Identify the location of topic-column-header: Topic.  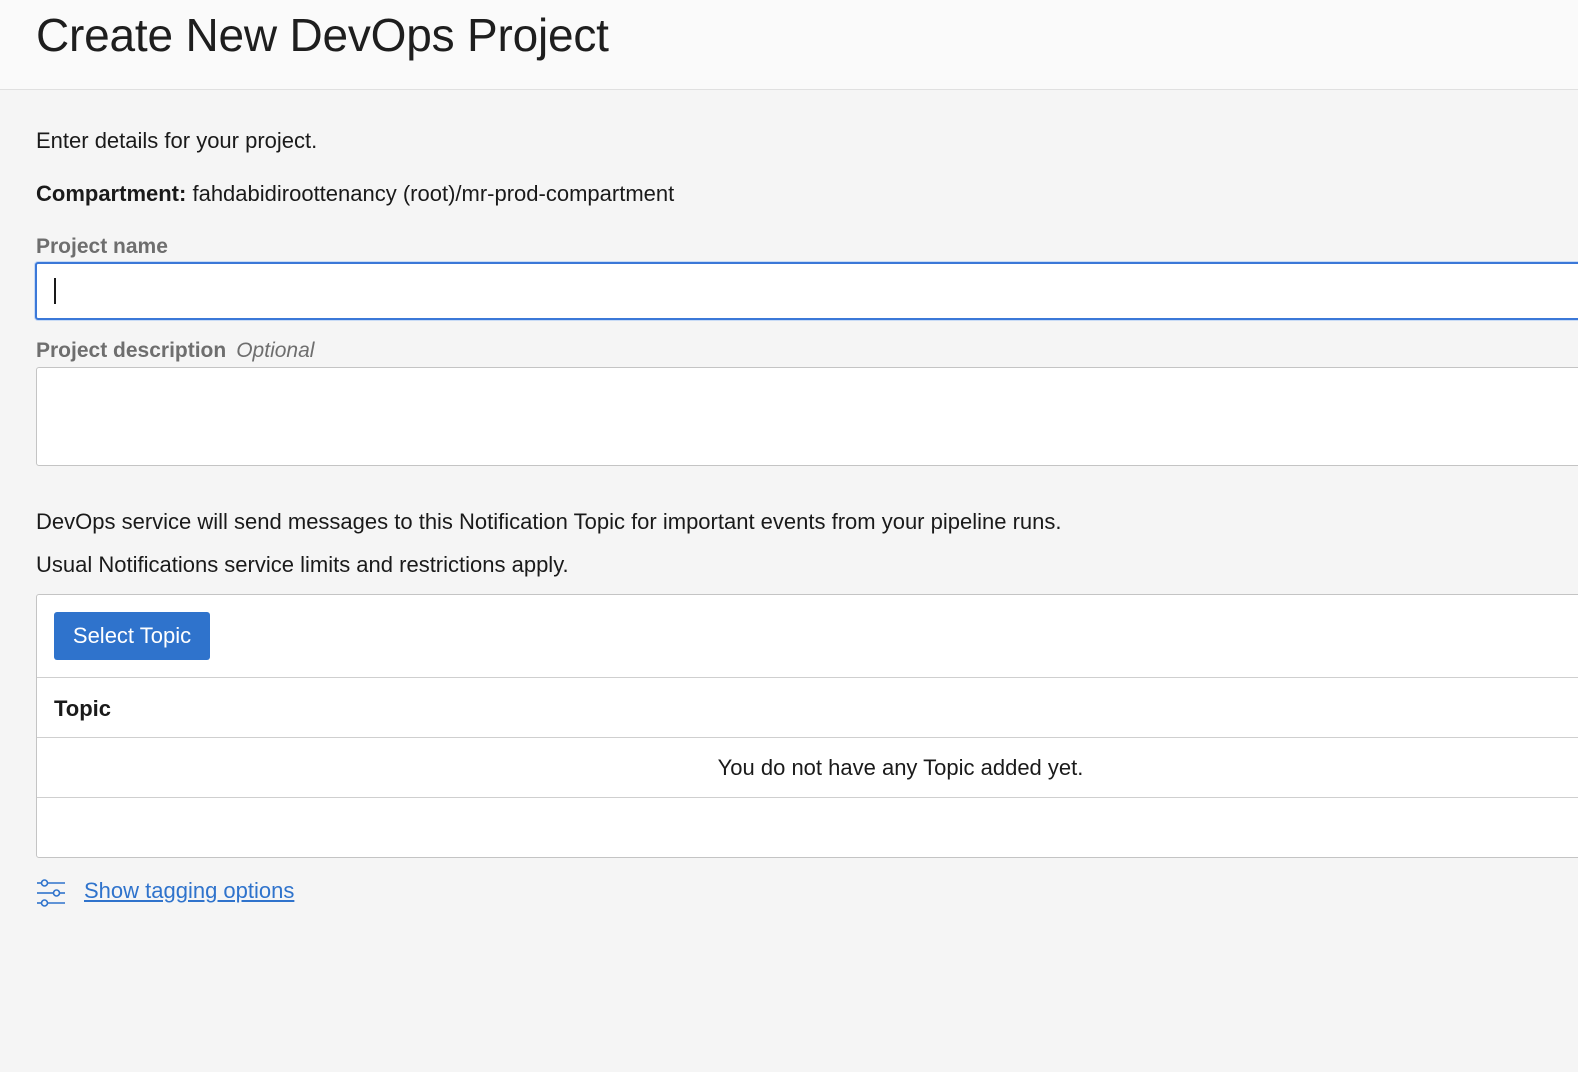
(83, 708).